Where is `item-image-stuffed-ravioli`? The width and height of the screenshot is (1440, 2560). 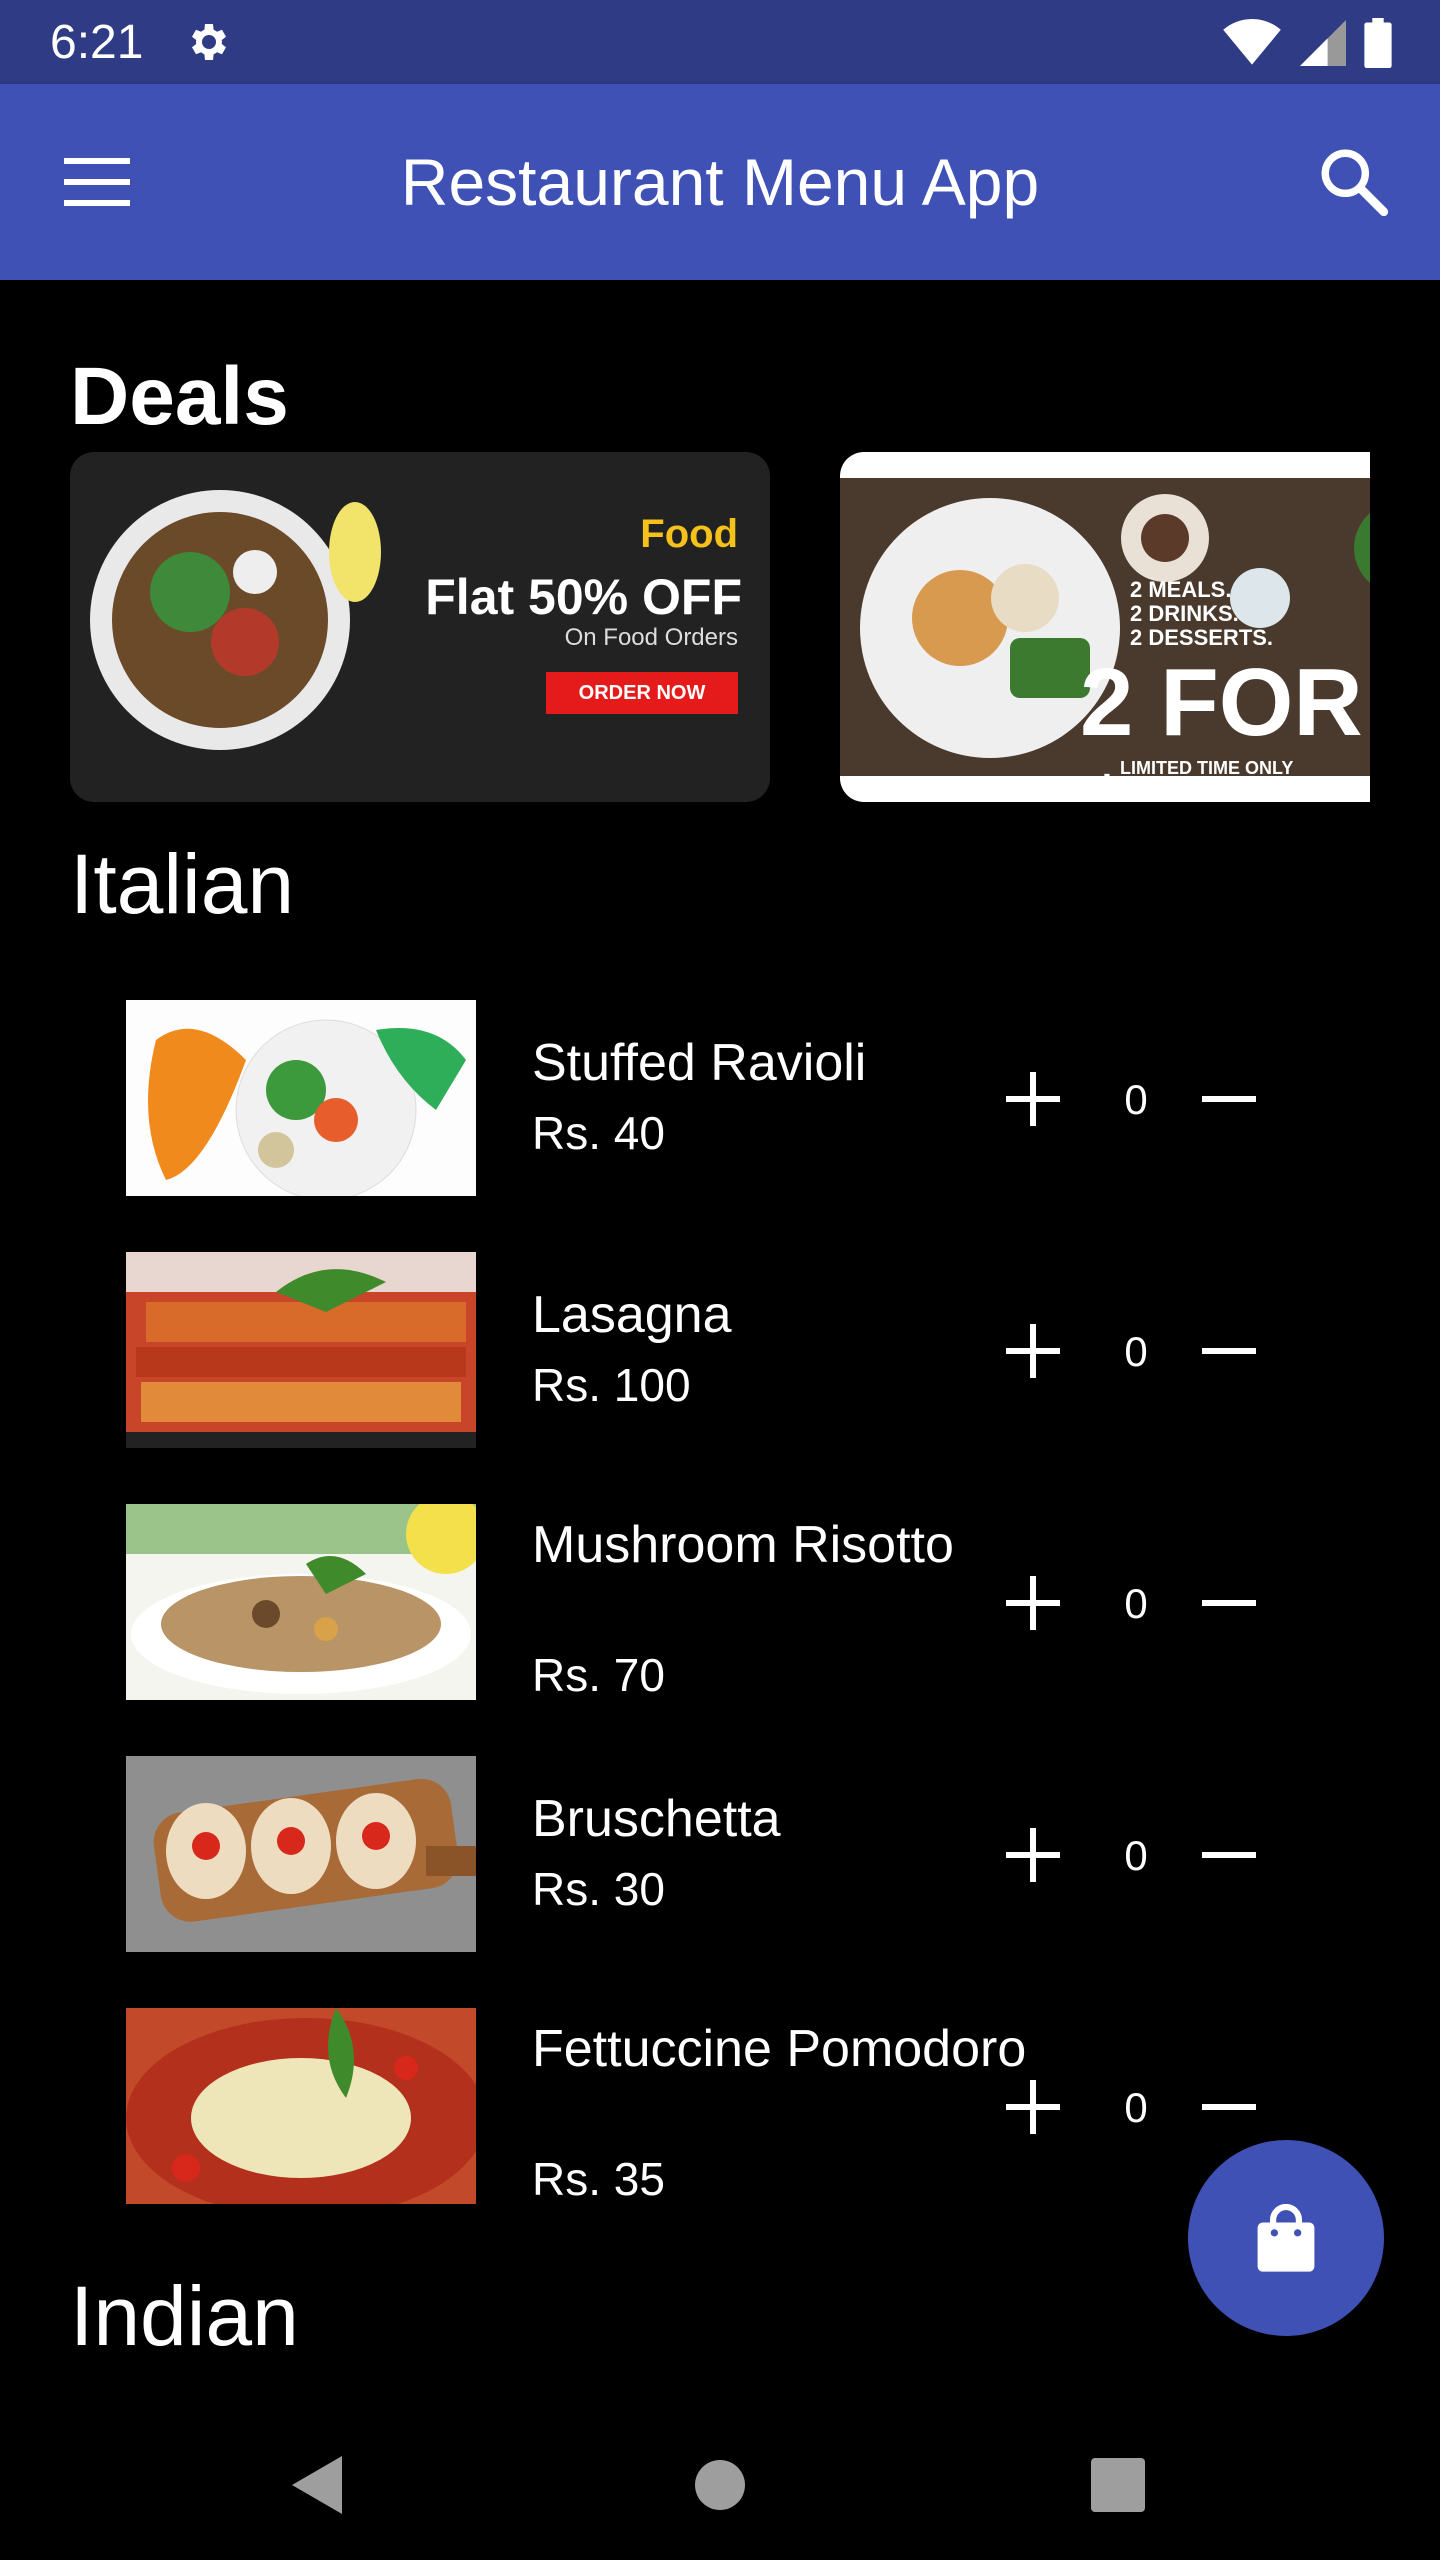 item-image-stuffed-ravioli is located at coordinates (301, 1098).